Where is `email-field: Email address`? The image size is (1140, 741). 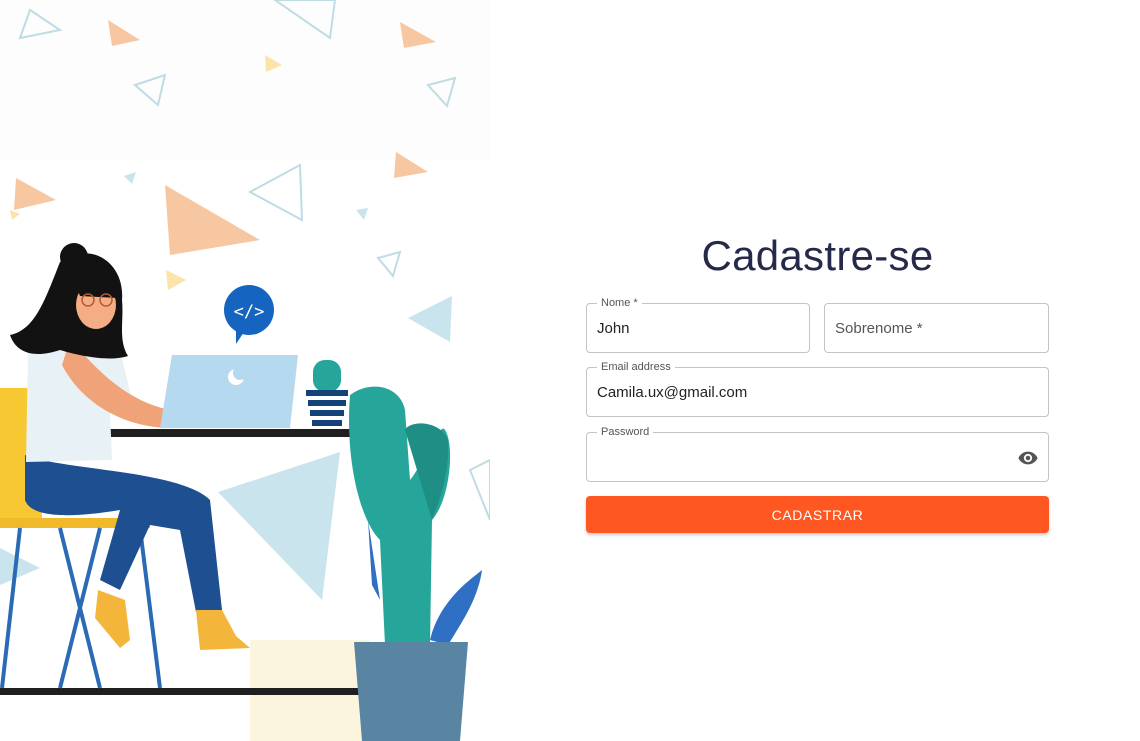
email-field: Email address is located at coordinates (817, 389).